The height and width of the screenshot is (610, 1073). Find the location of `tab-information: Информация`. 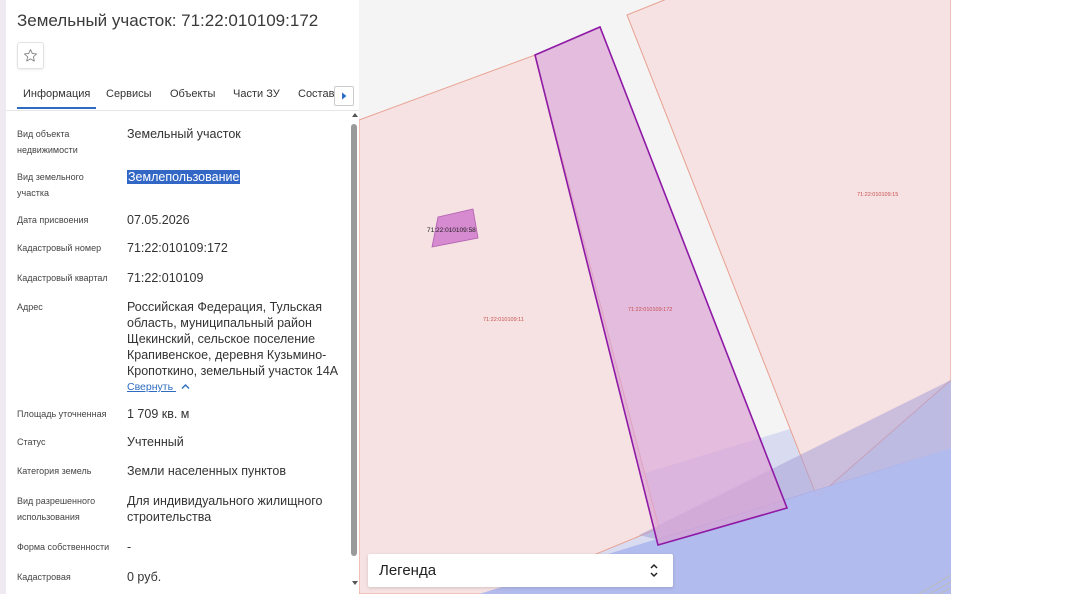

tab-information: Информация is located at coordinates (56, 98).